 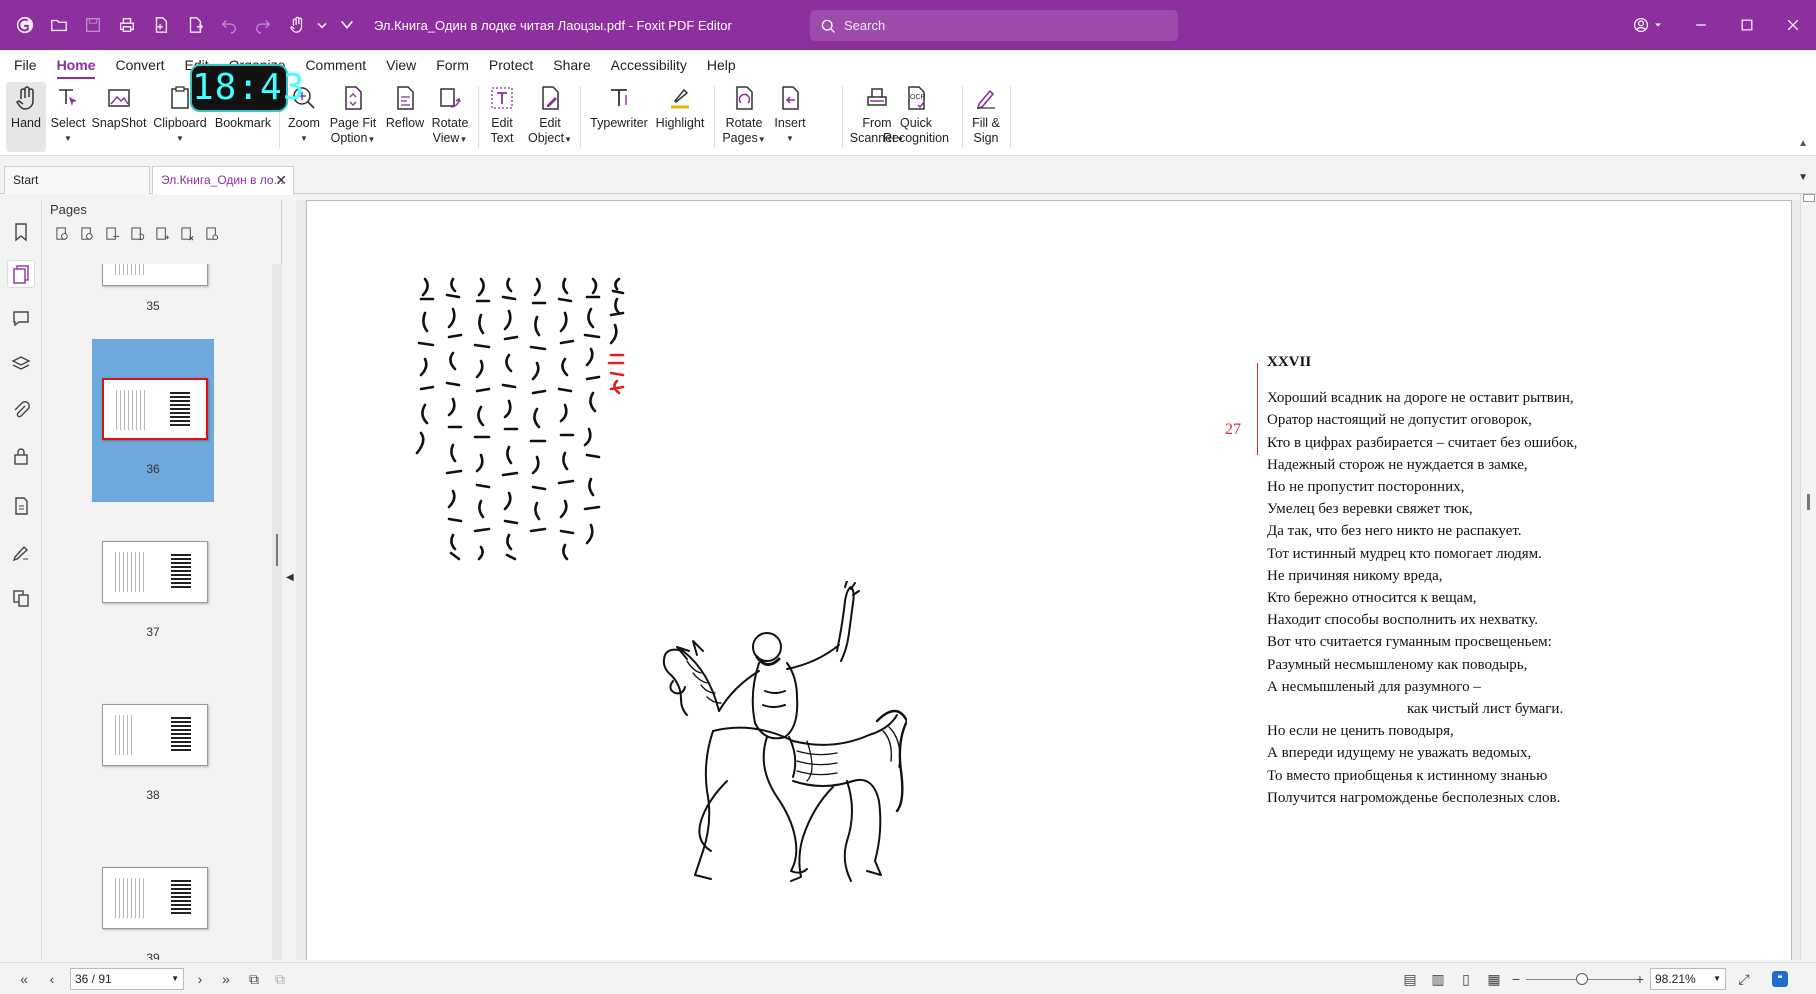 I want to click on page-number: 38, so click(x=153, y=795).